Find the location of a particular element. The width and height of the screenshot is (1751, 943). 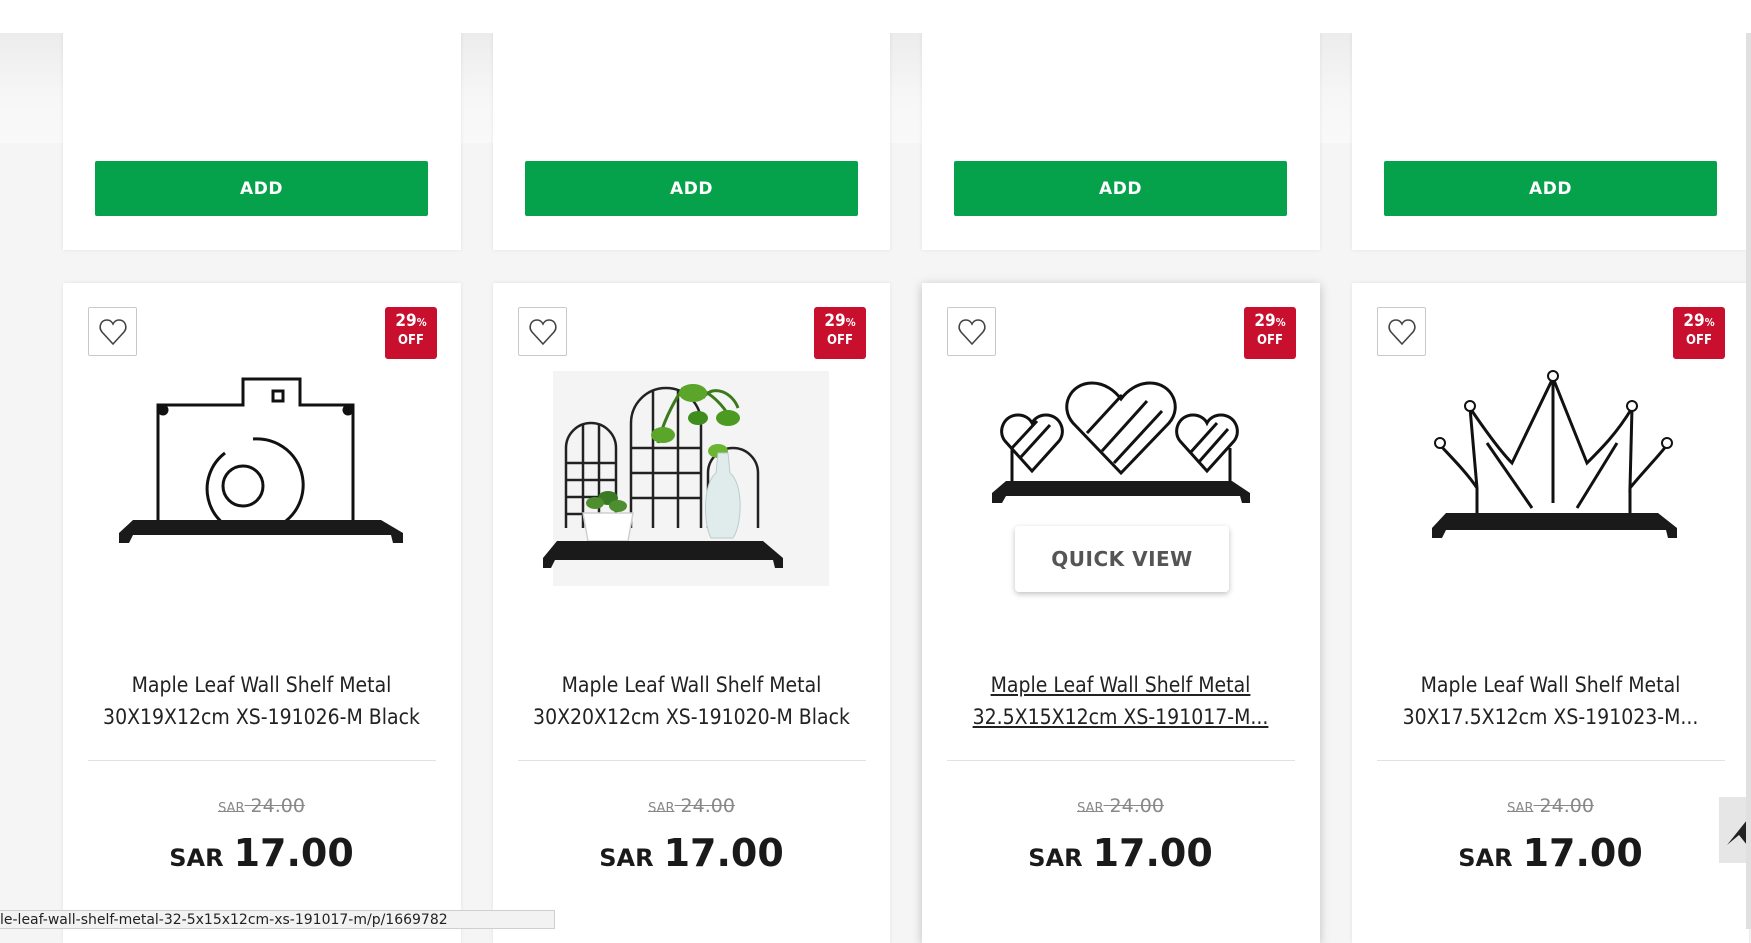

product-card-top-2: ADD is located at coordinates (691, 135).